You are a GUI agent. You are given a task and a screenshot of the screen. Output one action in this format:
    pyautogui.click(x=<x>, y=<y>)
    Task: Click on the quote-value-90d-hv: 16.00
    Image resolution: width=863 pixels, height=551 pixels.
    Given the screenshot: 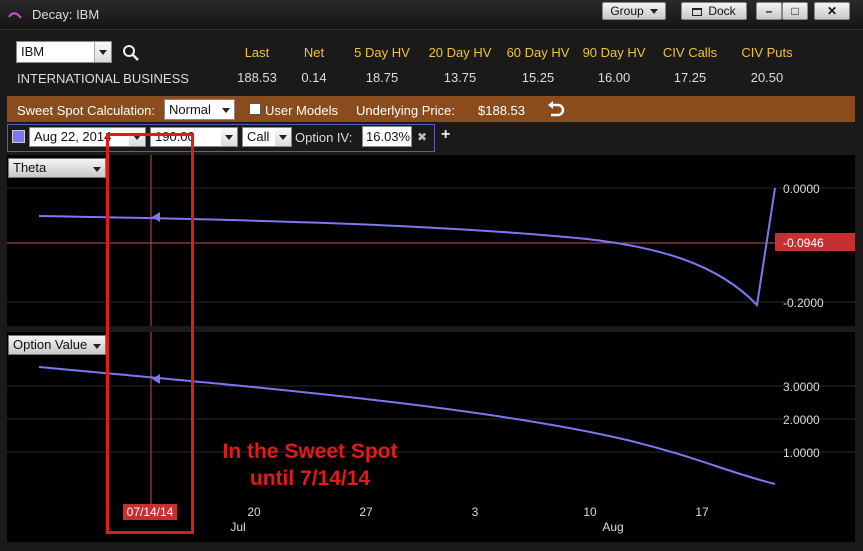 What is the action you would take?
    pyautogui.click(x=614, y=77)
    